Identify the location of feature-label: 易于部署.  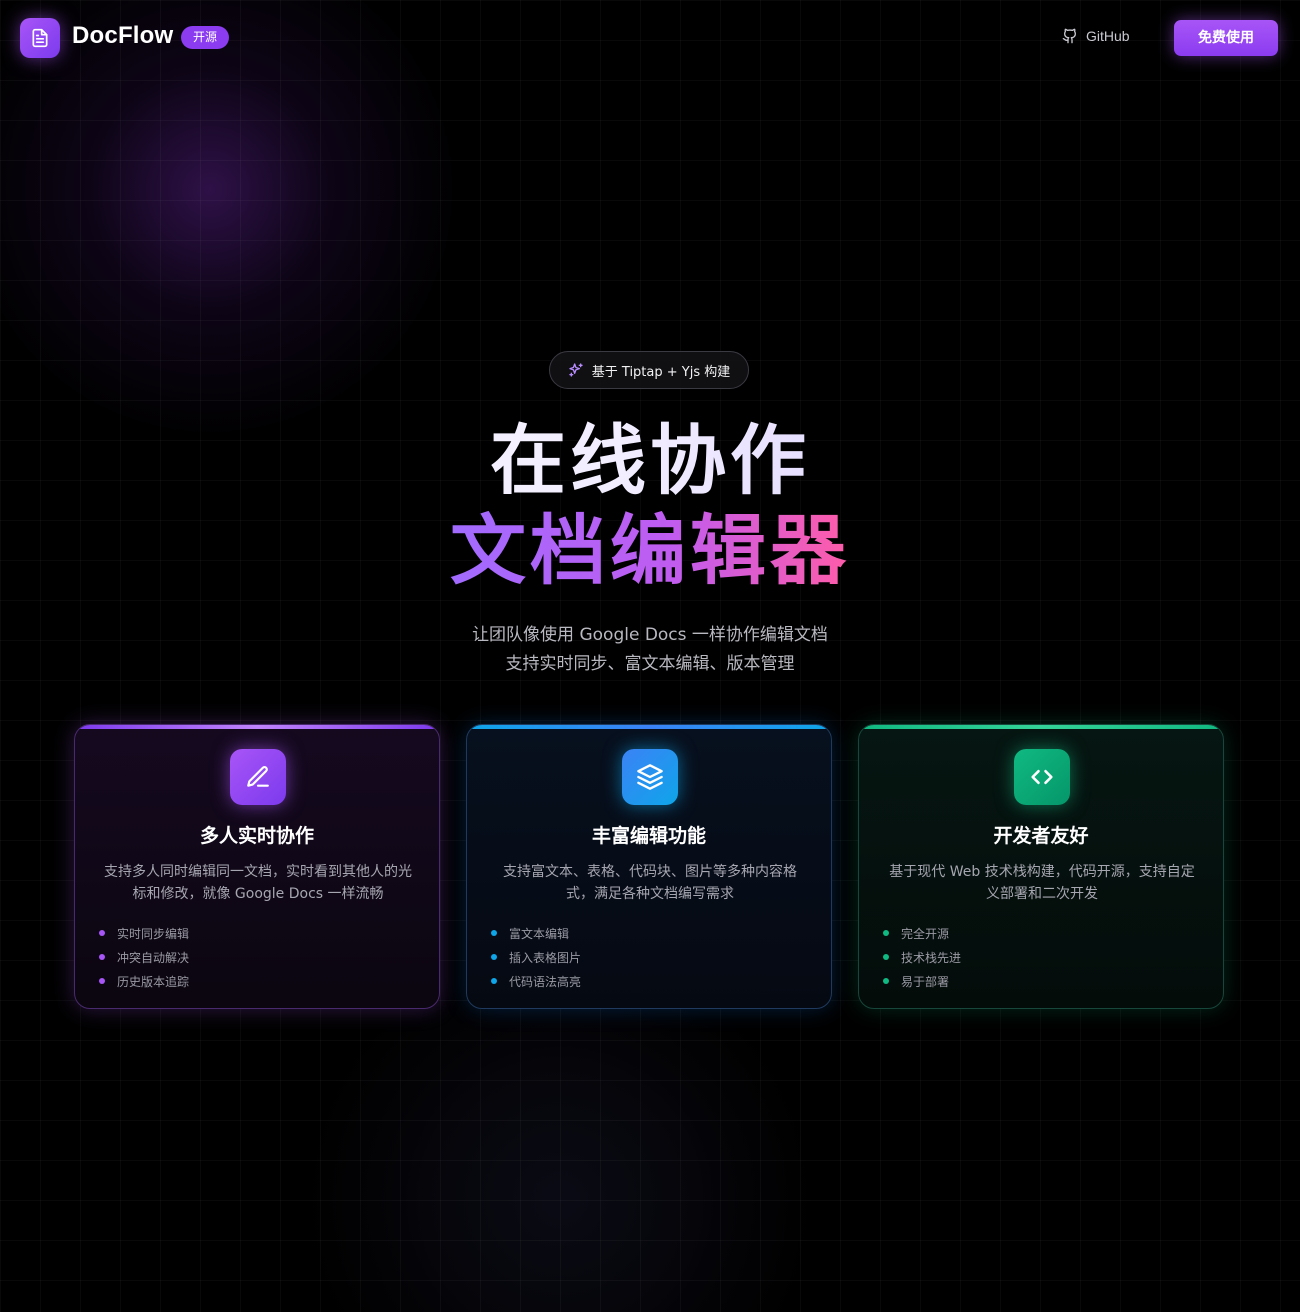
(925, 981).